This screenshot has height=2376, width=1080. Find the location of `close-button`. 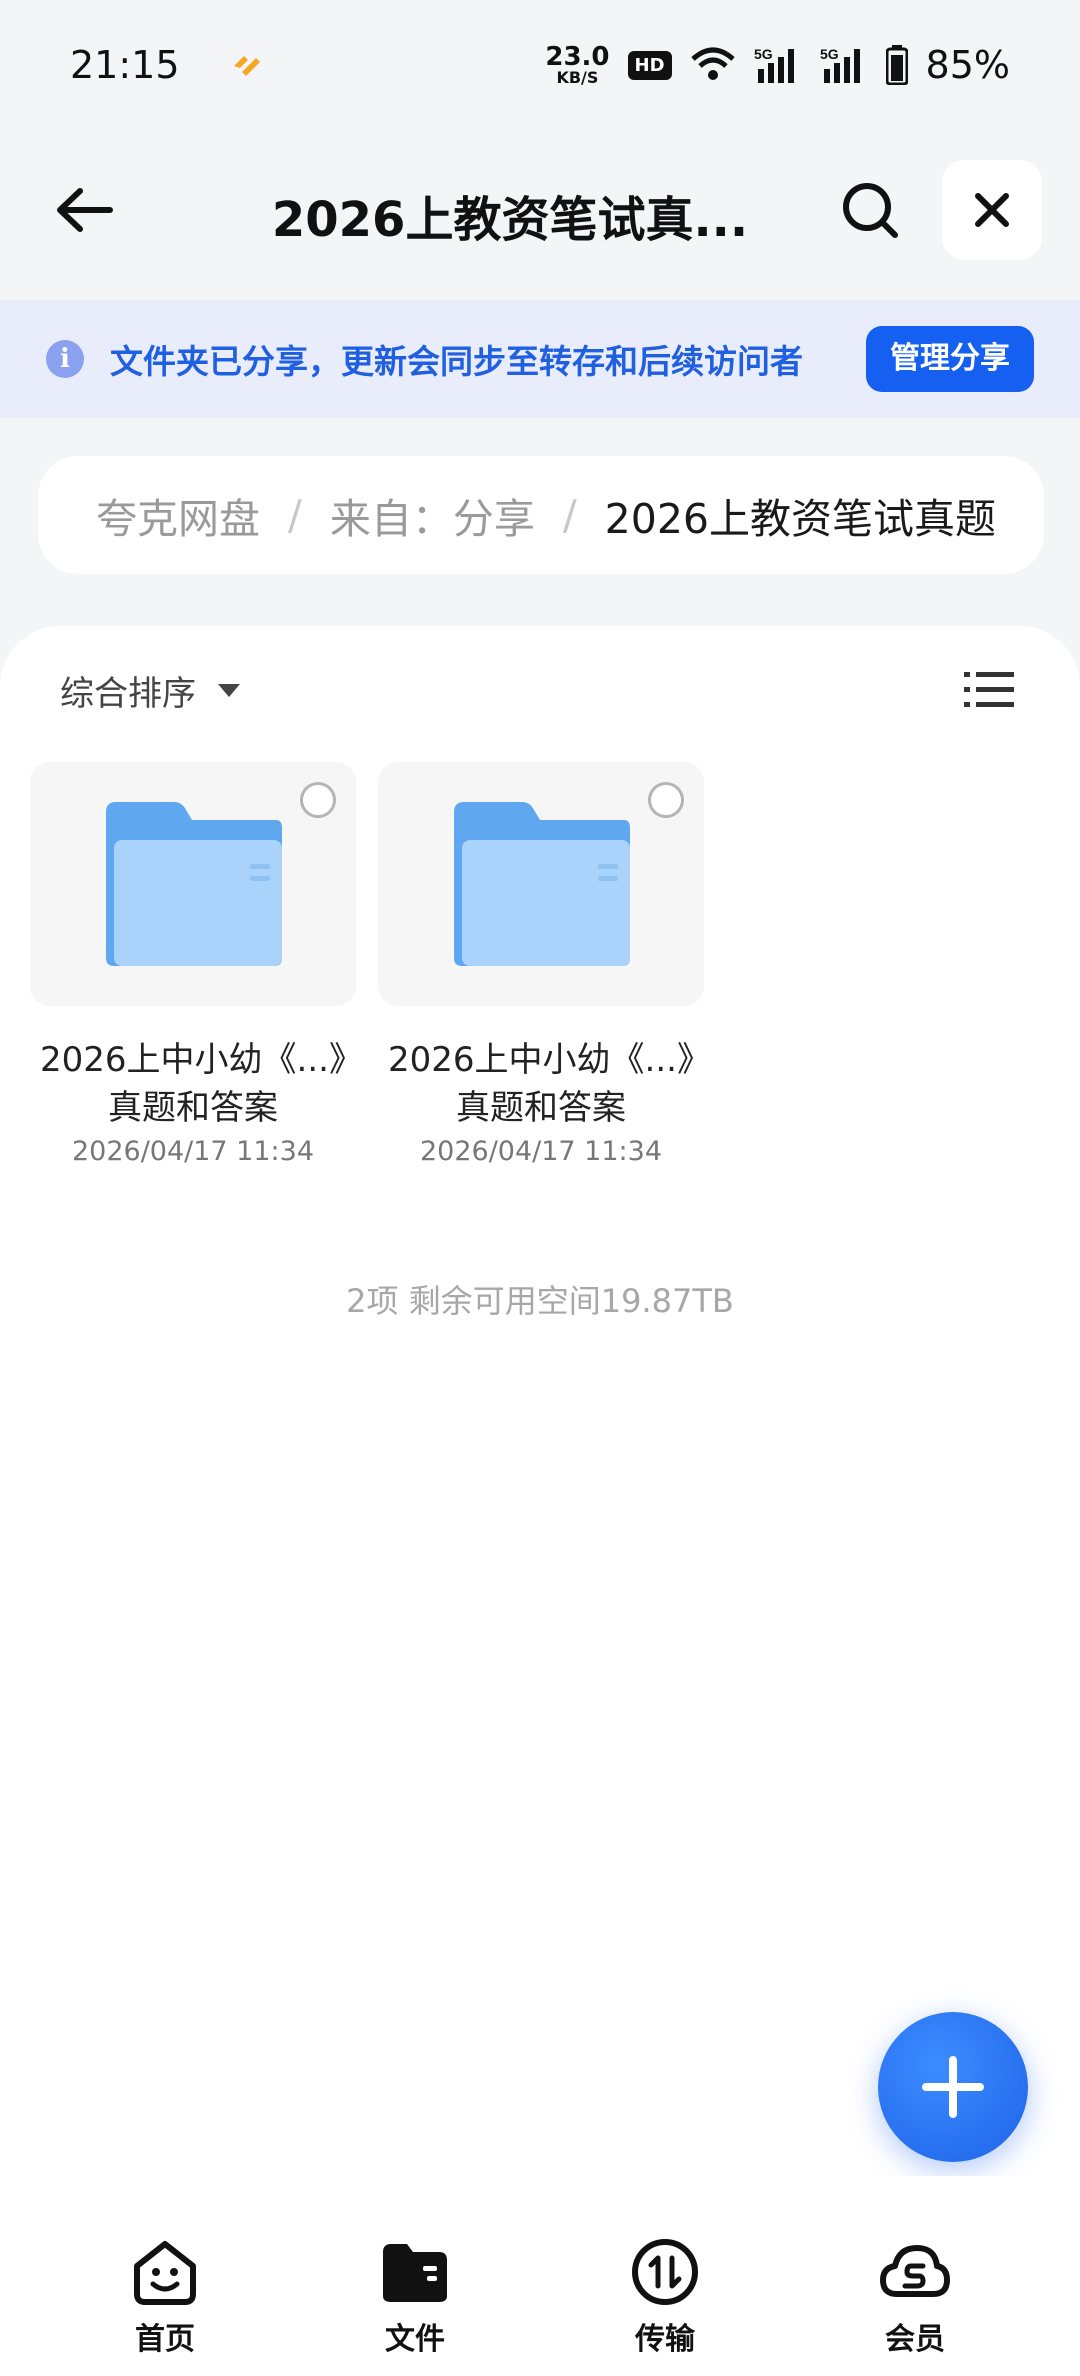

close-button is located at coordinates (992, 210).